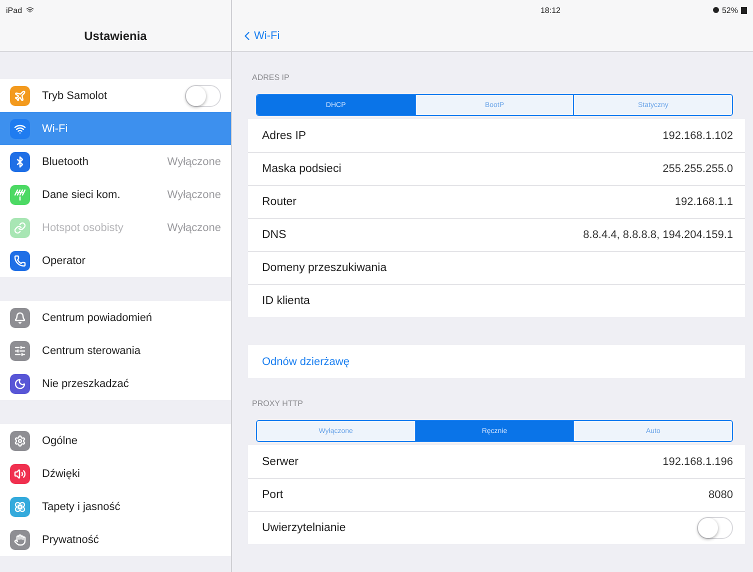  Describe the element at coordinates (64, 260) in the screenshot. I see `item-label: Operator` at that location.